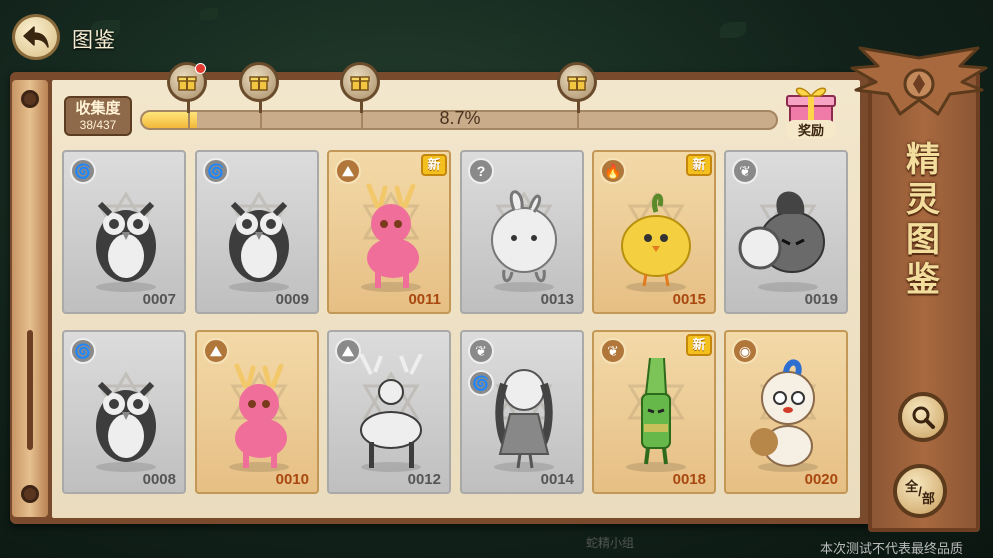 The image size is (993, 558). I want to click on creature-card: 🌀 0009, so click(257, 232).